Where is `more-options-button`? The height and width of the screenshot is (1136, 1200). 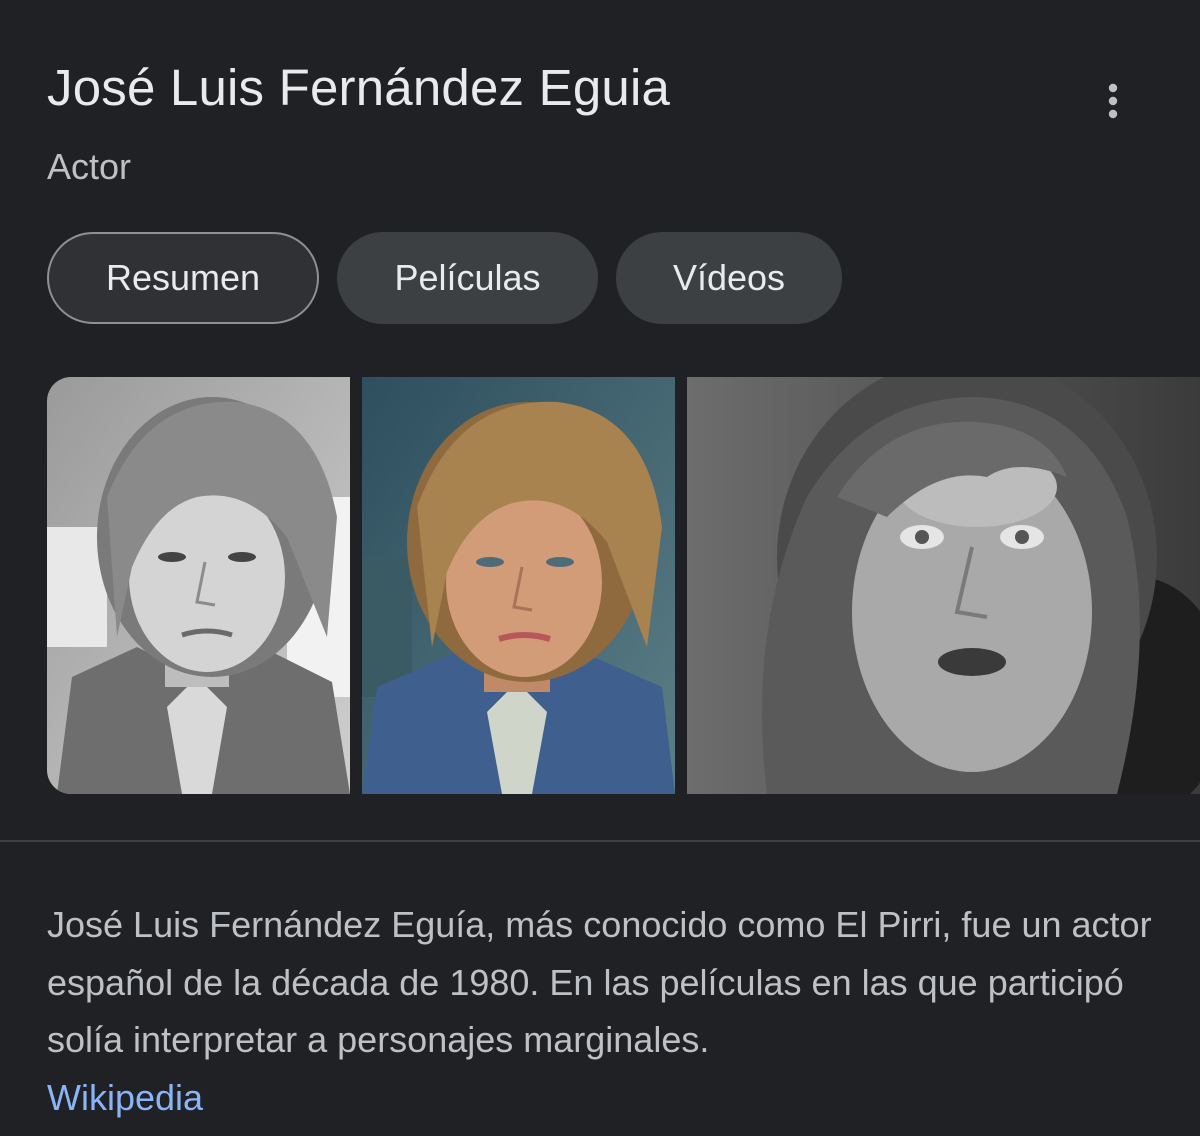
more-options-button is located at coordinates (1113, 101).